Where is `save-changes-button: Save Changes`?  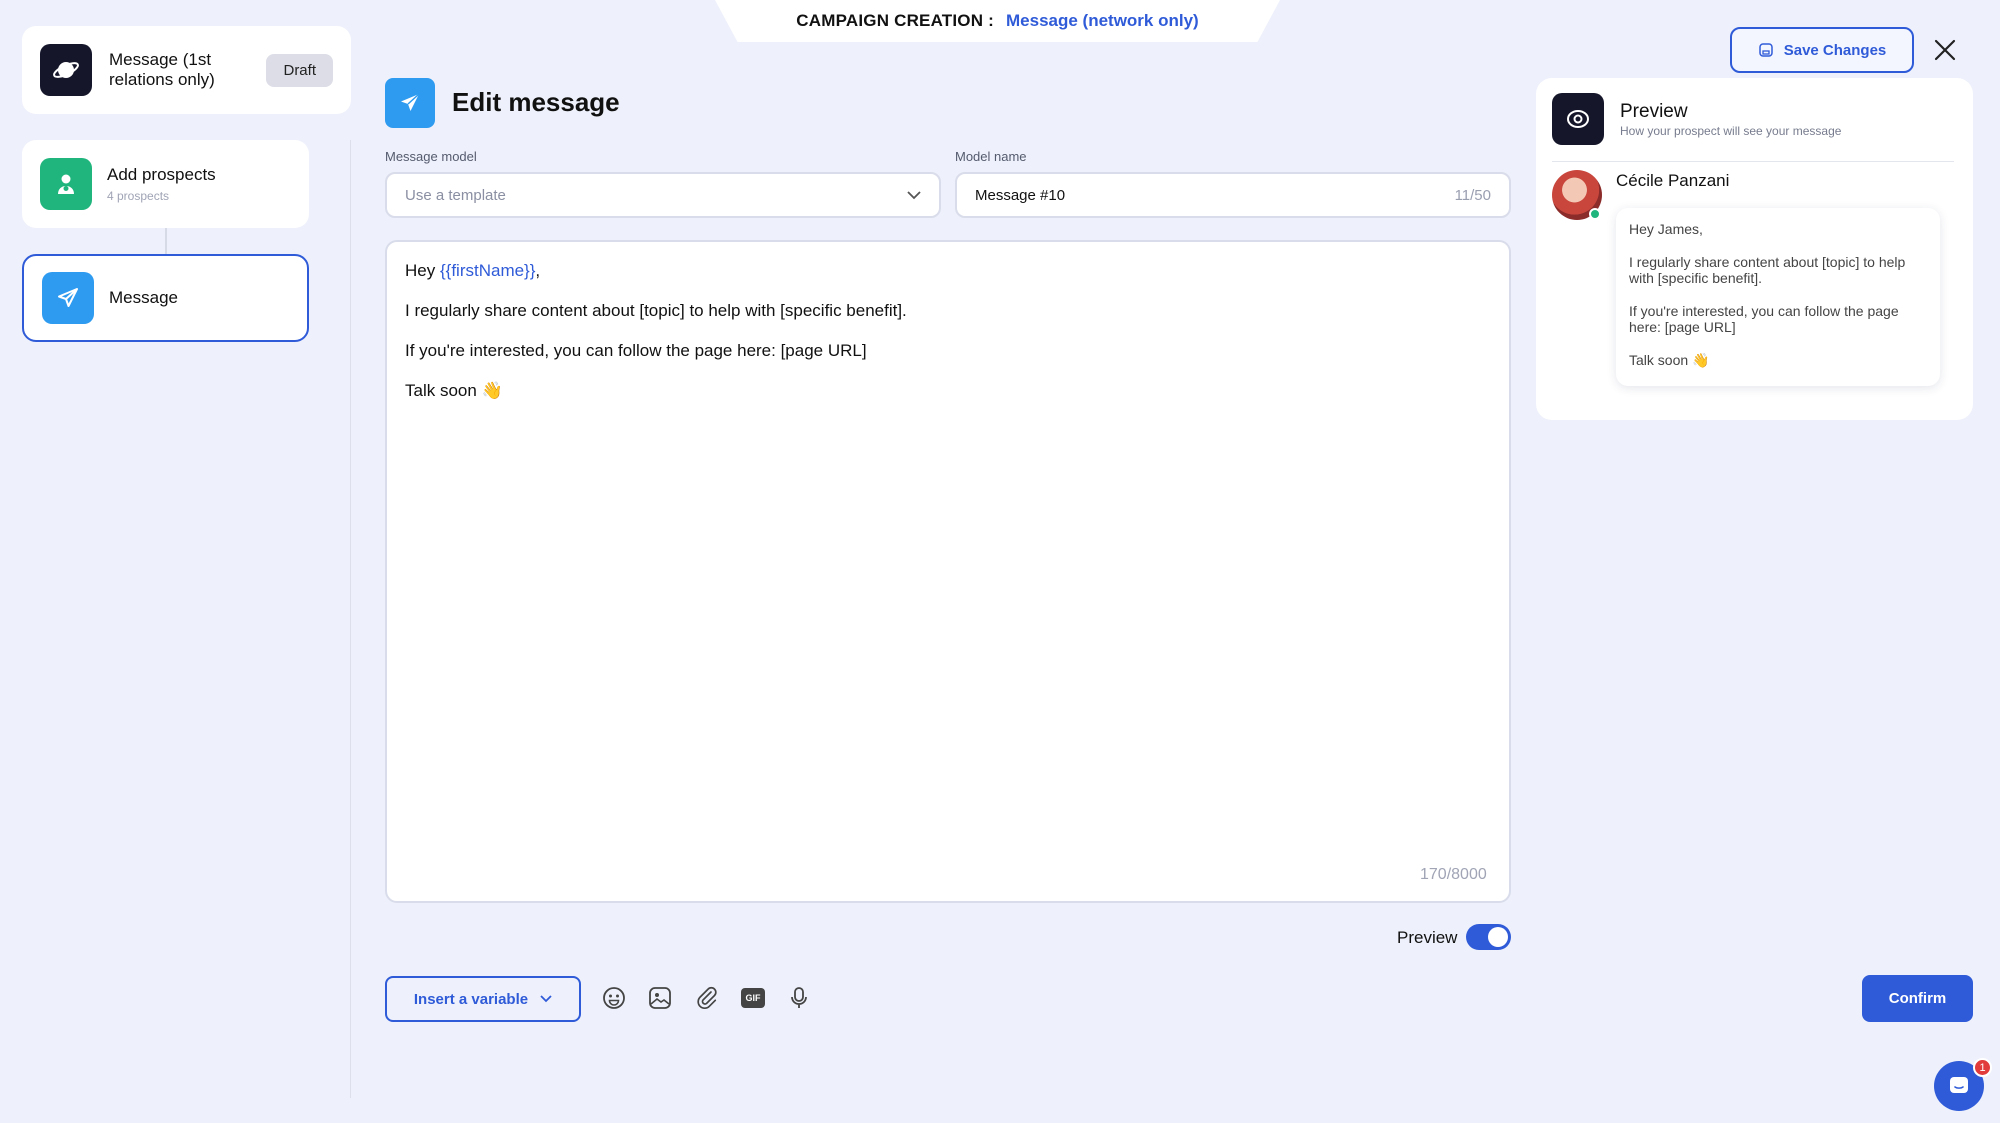
save-changes-button: Save Changes is located at coordinates (1822, 50).